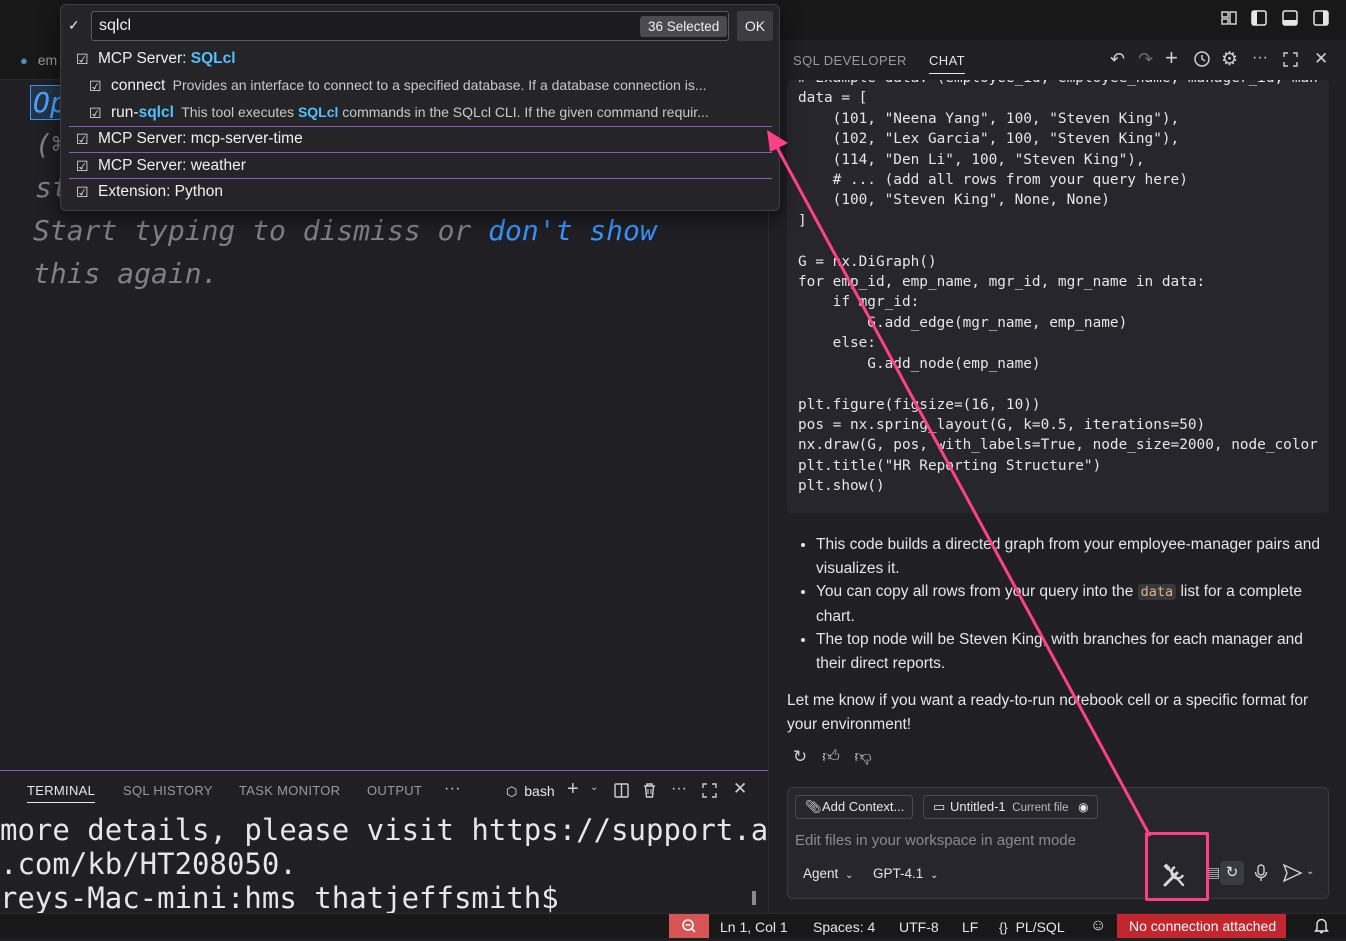  What do you see at coordinates (420, 126) in the screenshot?
I see `selection-divider` at bounding box center [420, 126].